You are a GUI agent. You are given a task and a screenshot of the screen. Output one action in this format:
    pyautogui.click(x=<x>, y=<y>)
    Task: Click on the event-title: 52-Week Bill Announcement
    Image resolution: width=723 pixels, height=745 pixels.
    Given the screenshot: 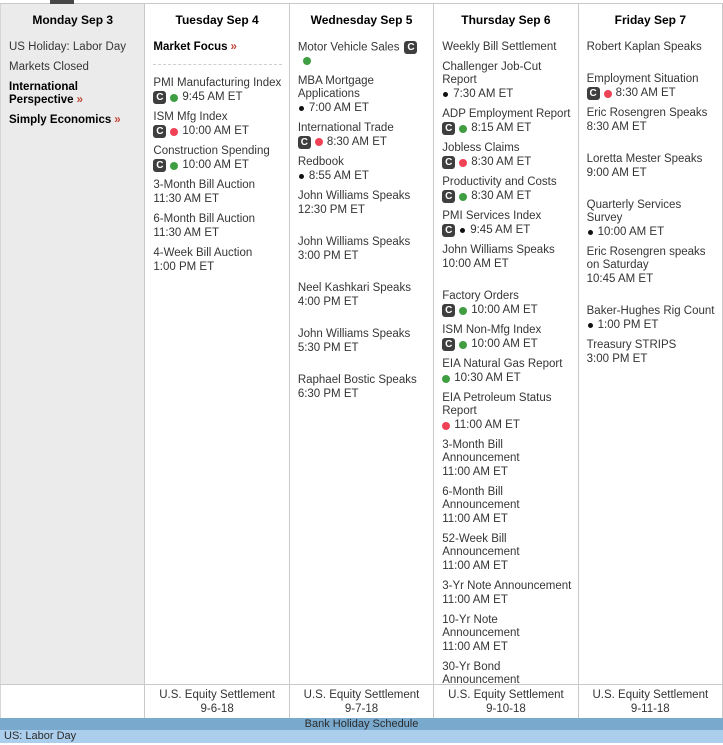 What is the action you would take?
    pyautogui.click(x=480, y=545)
    